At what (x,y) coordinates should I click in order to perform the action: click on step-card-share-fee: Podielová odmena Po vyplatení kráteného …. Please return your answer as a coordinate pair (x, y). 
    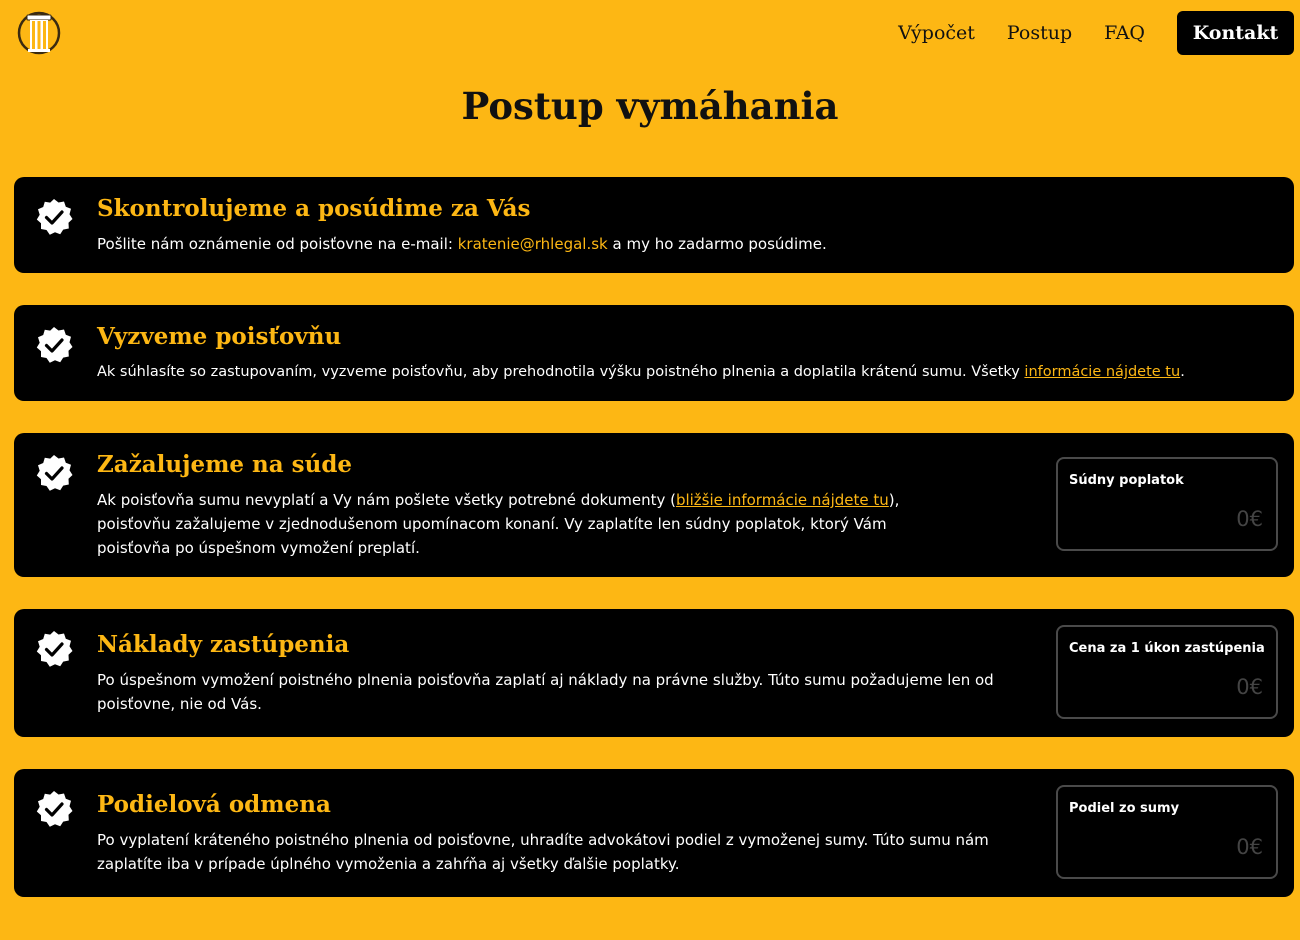
    Looking at the image, I should click on (654, 833).